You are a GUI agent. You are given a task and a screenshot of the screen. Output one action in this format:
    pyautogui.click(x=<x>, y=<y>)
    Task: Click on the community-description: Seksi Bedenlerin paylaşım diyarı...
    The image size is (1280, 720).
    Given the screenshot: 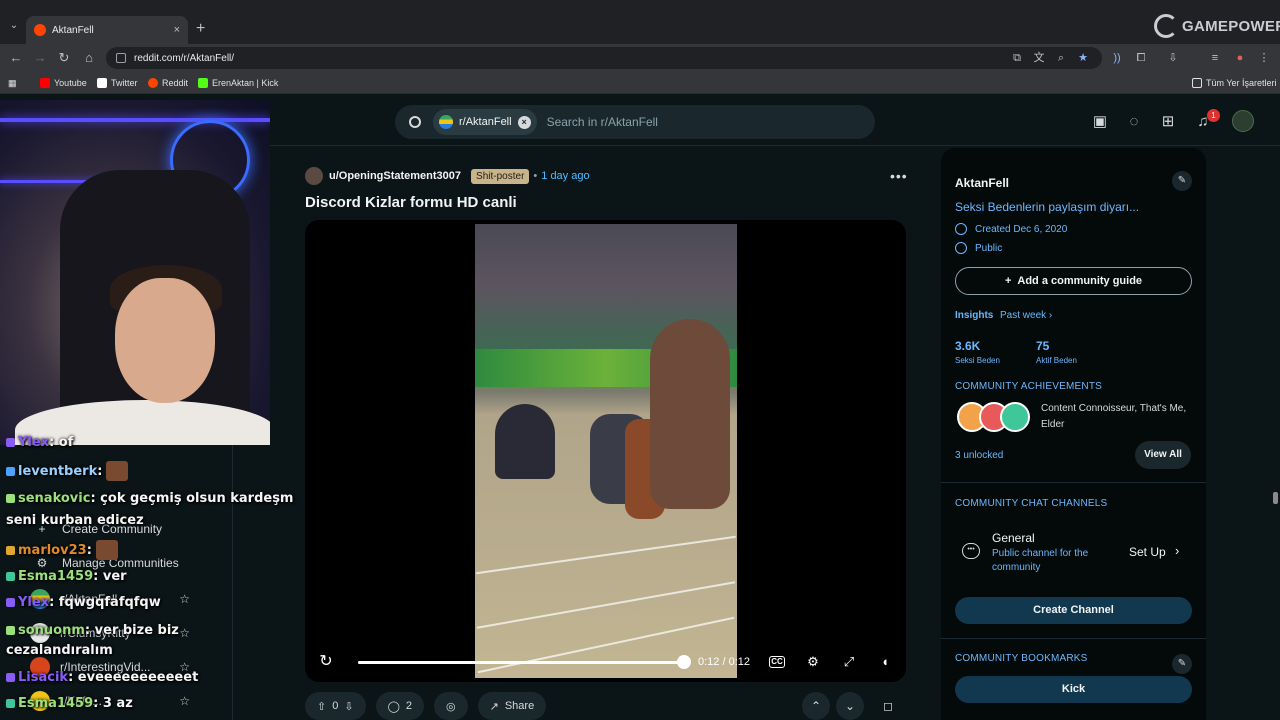 What is the action you would take?
    pyautogui.click(x=1047, y=207)
    